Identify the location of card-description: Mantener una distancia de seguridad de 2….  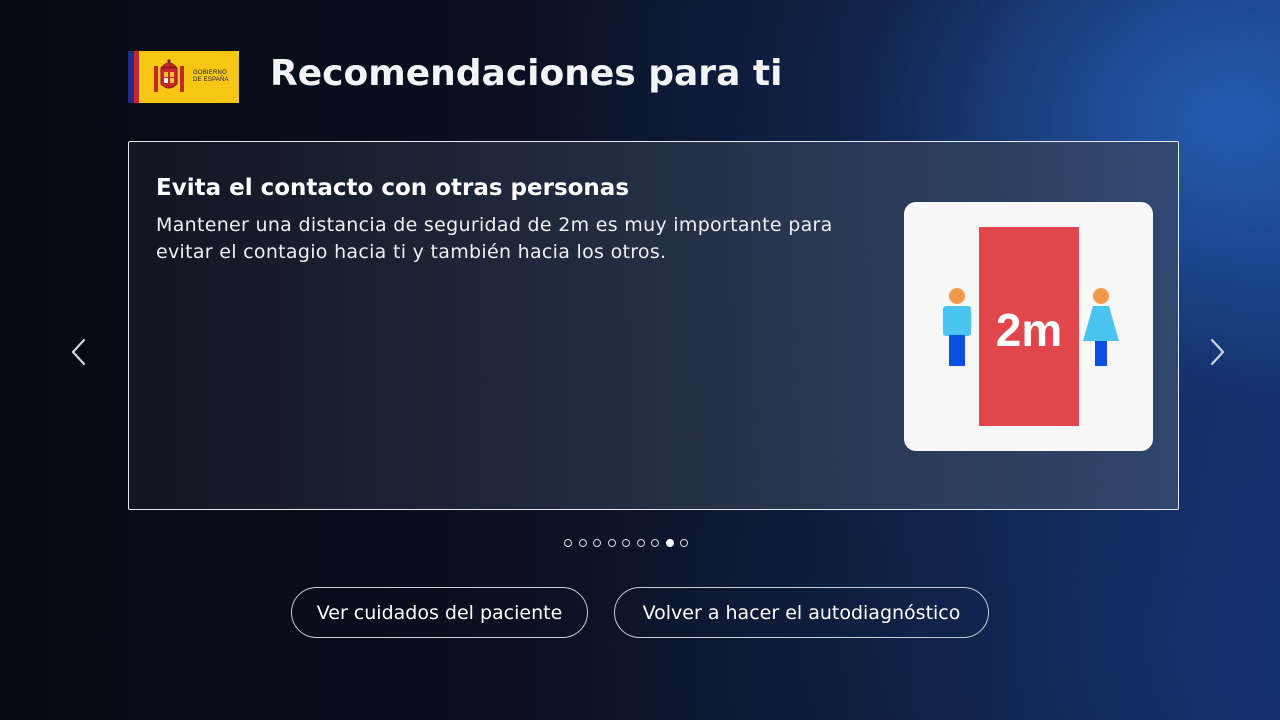
(494, 238).